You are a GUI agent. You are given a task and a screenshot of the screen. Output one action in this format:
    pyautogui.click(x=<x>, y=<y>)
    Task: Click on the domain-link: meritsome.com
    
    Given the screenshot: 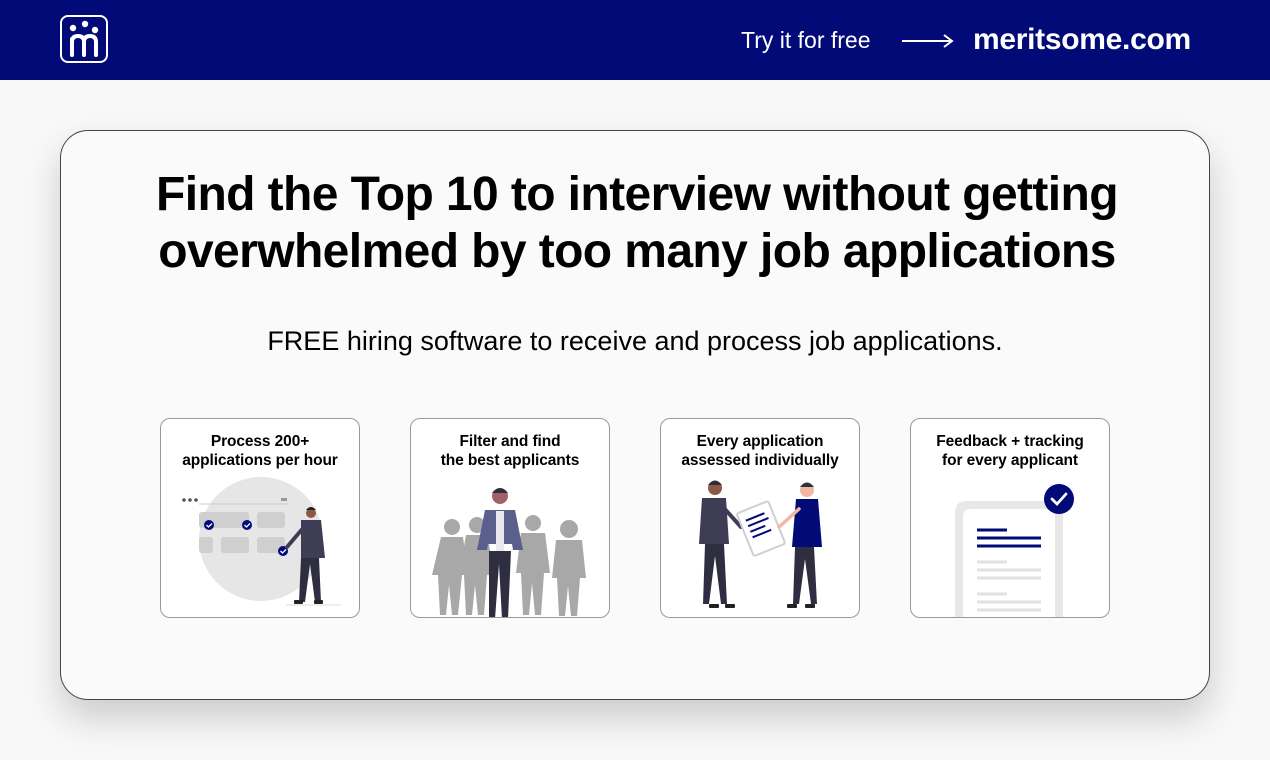 What is the action you would take?
    pyautogui.click(x=1082, y=40)
    